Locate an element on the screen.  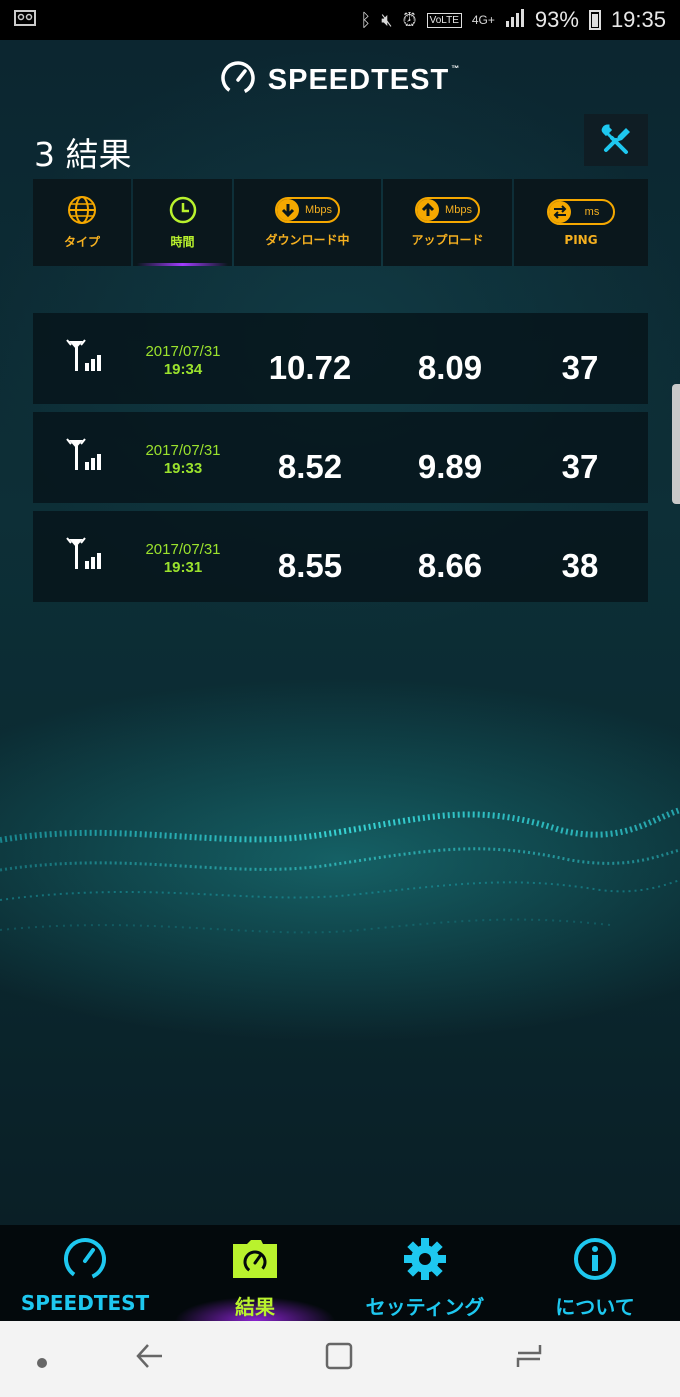
result-datetime: 2017/07/31 19:31 is located at coordinates (183, 558).